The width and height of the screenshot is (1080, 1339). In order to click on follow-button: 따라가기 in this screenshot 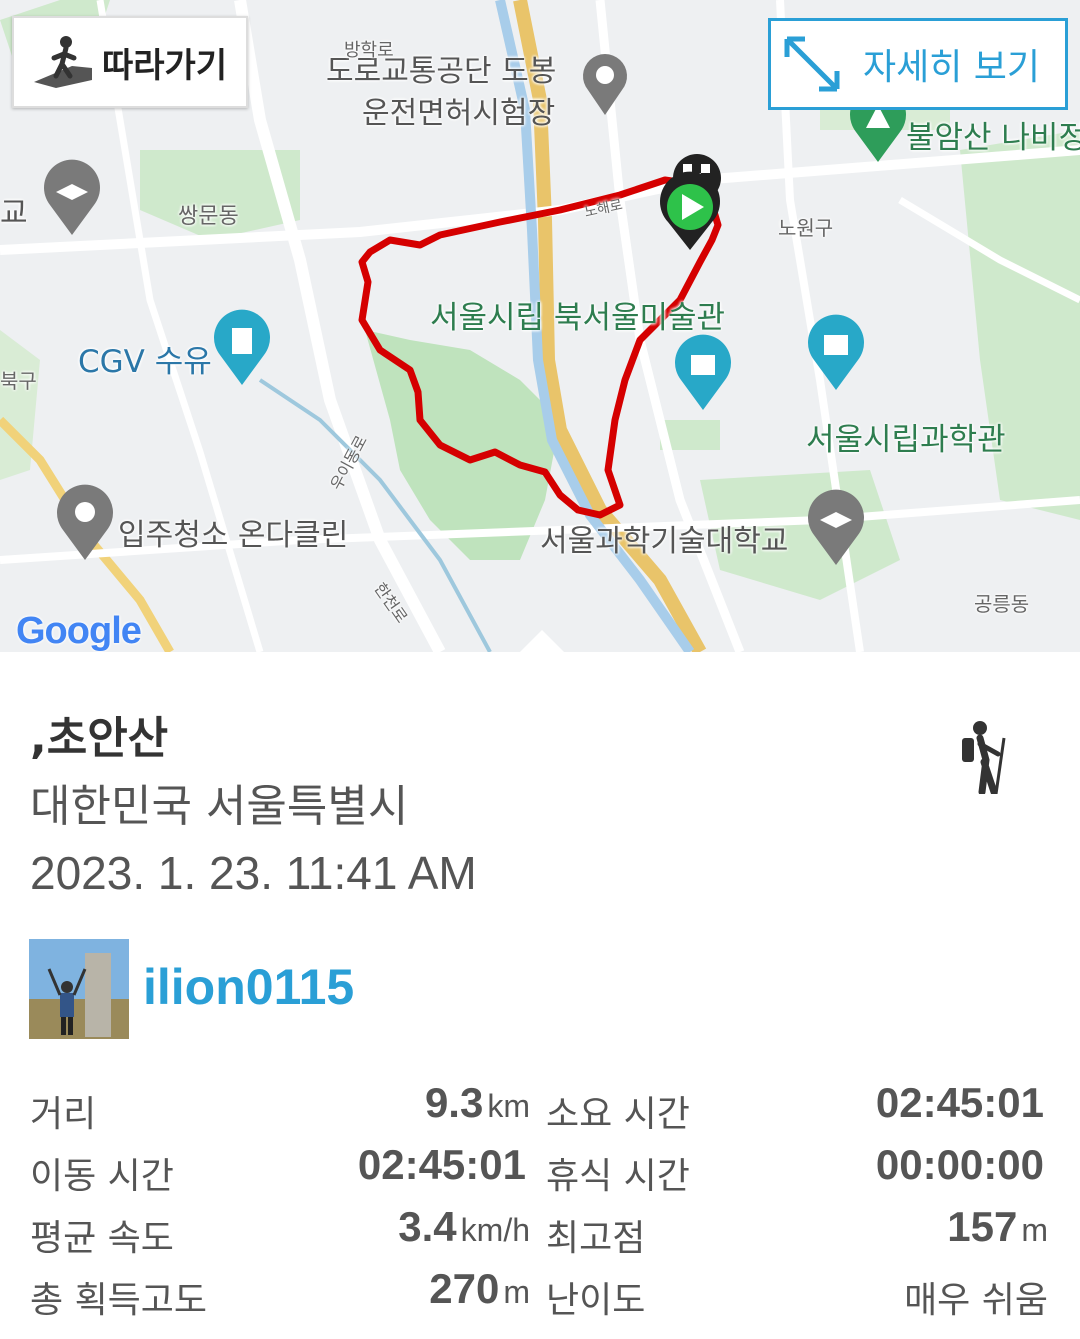, I will do `click(130, 62)`.